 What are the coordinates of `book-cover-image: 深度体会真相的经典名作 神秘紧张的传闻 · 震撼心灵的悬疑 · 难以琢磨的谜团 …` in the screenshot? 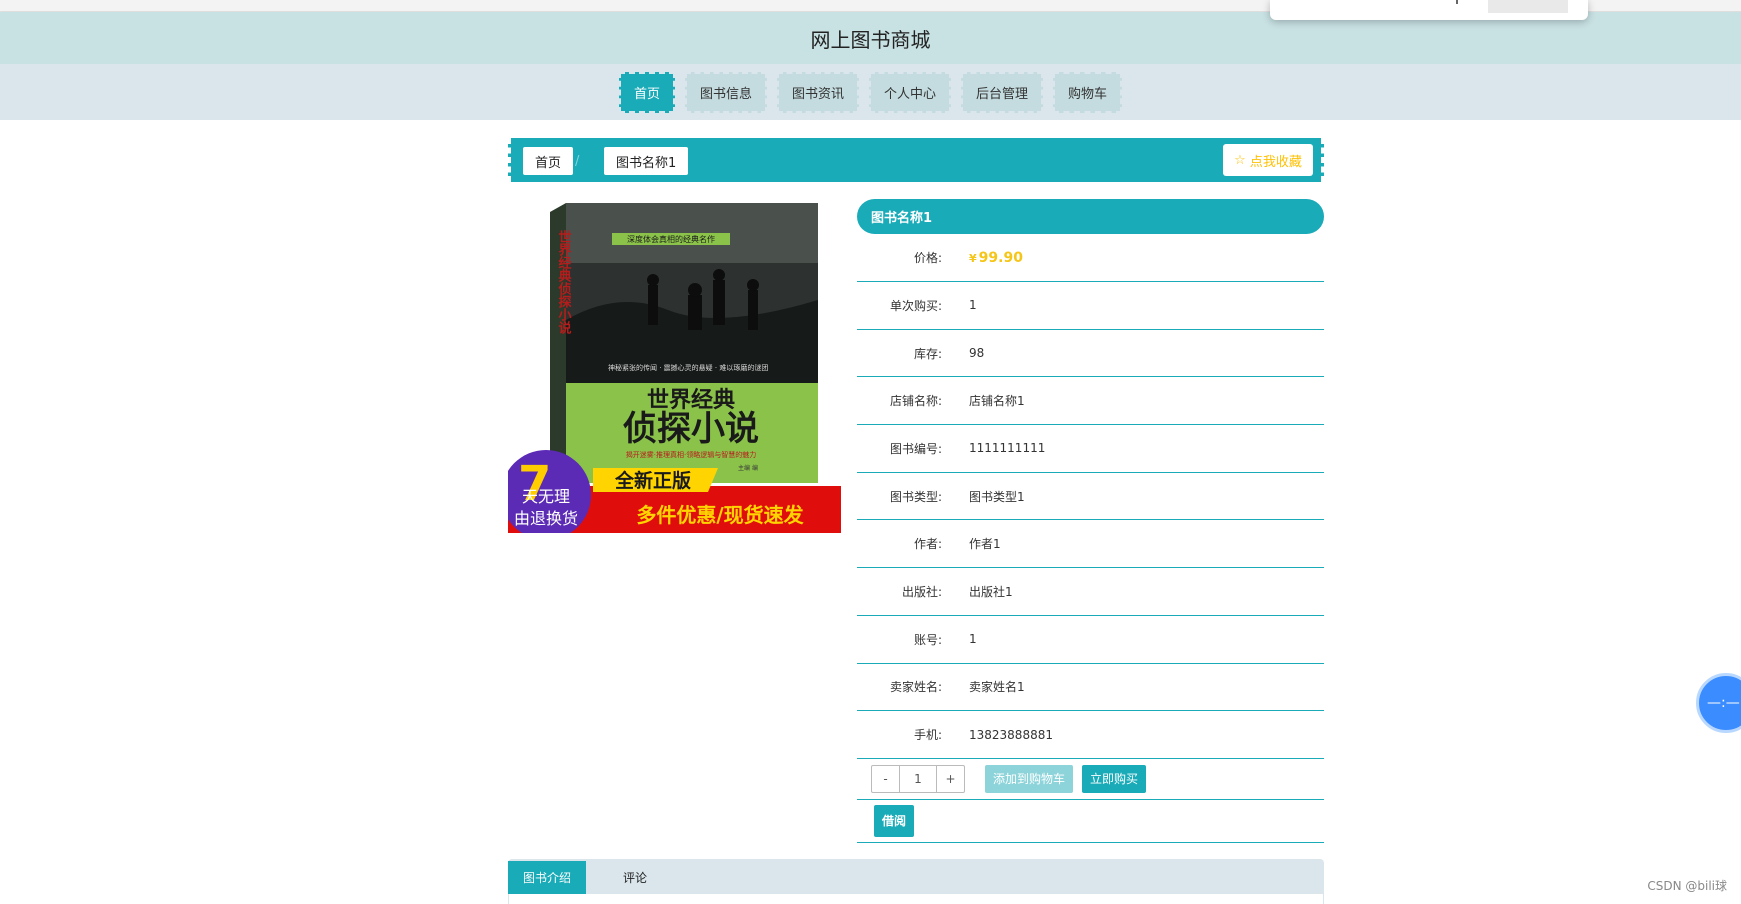 It's located at (674, 366).